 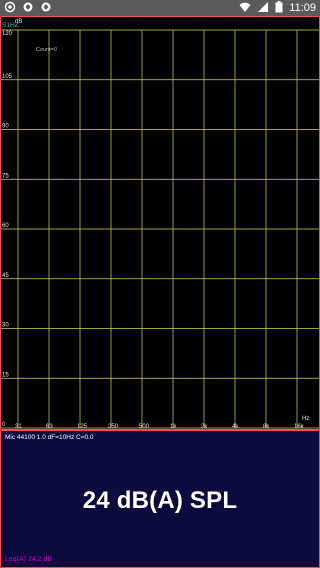 What do you see at coordinates (10, 7) in the screenshot?
I see `record-icon` at bounding box center [10, 7].